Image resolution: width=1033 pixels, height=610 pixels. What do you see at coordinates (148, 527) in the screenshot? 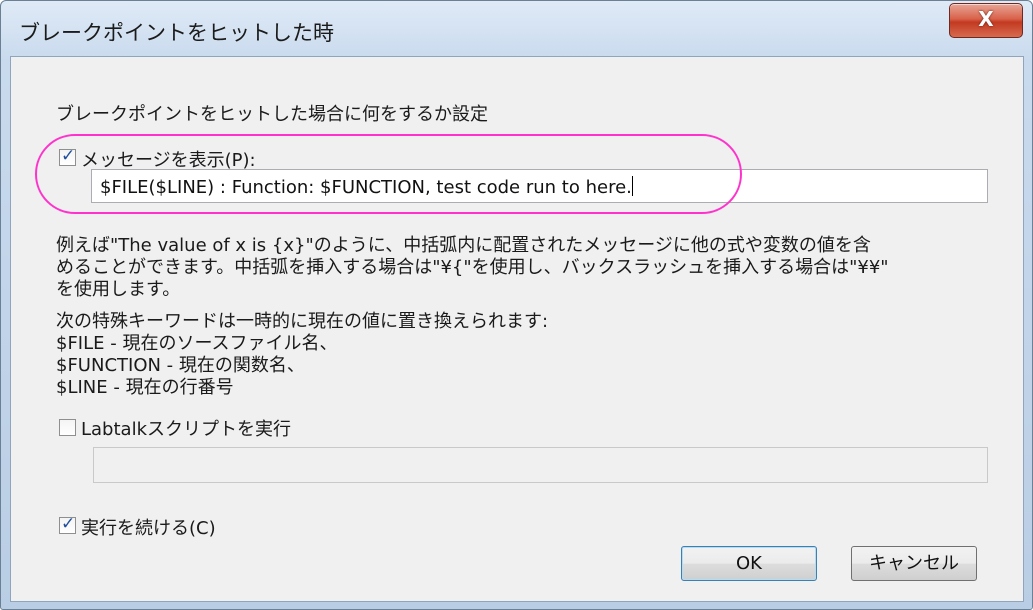
I see `continue-execution-label: 実行を続ける(C)` at bounding box center [148, 527].